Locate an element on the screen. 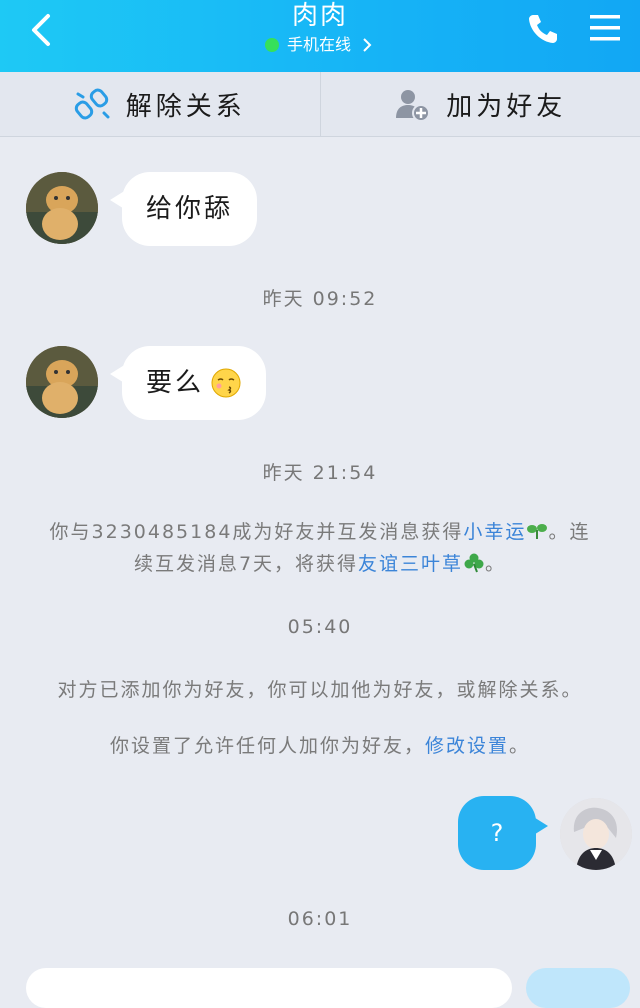 This screenshot has height=1008, width=640. menu-icon is located at coordinates (605, 28).